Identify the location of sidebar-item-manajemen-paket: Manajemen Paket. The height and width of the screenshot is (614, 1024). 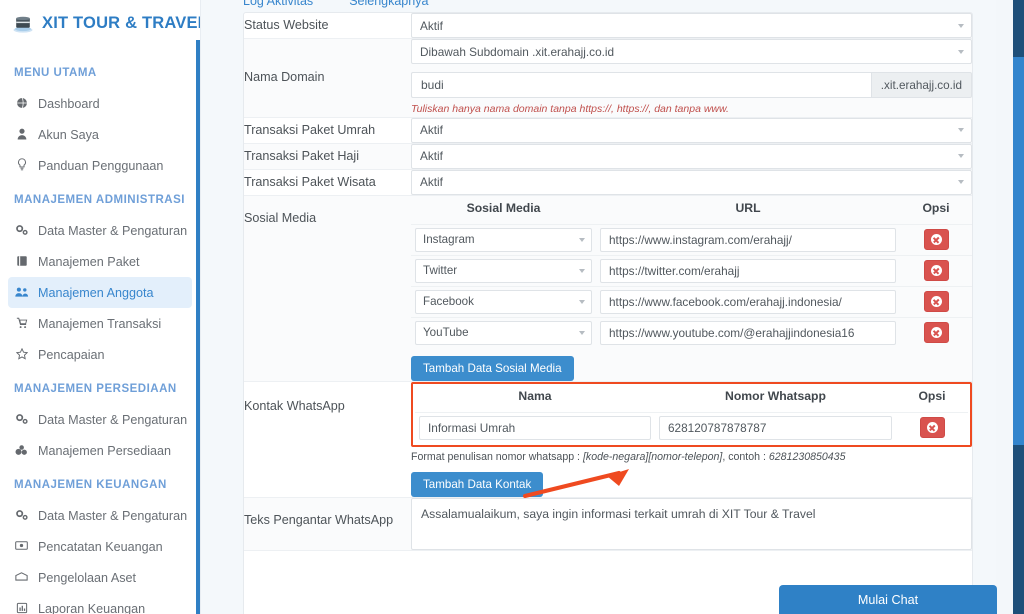
(100, 261).